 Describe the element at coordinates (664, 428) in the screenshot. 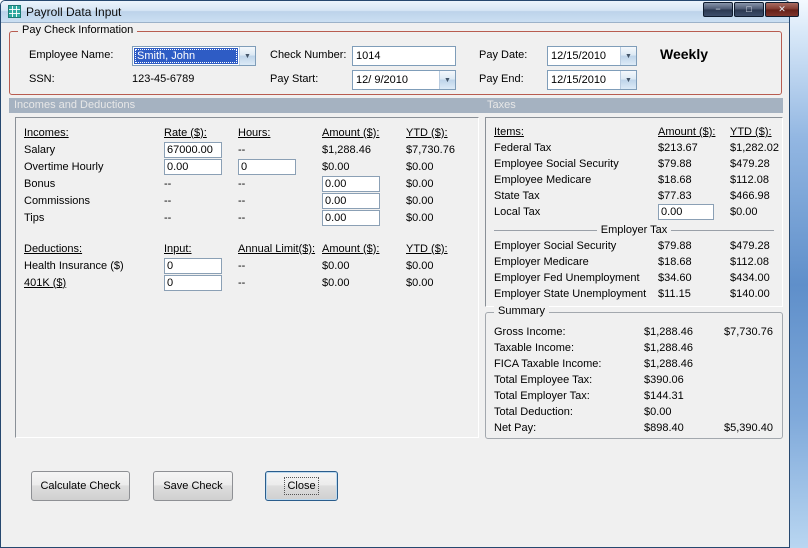

I see `net-pay-amount: $898.40` at that location.